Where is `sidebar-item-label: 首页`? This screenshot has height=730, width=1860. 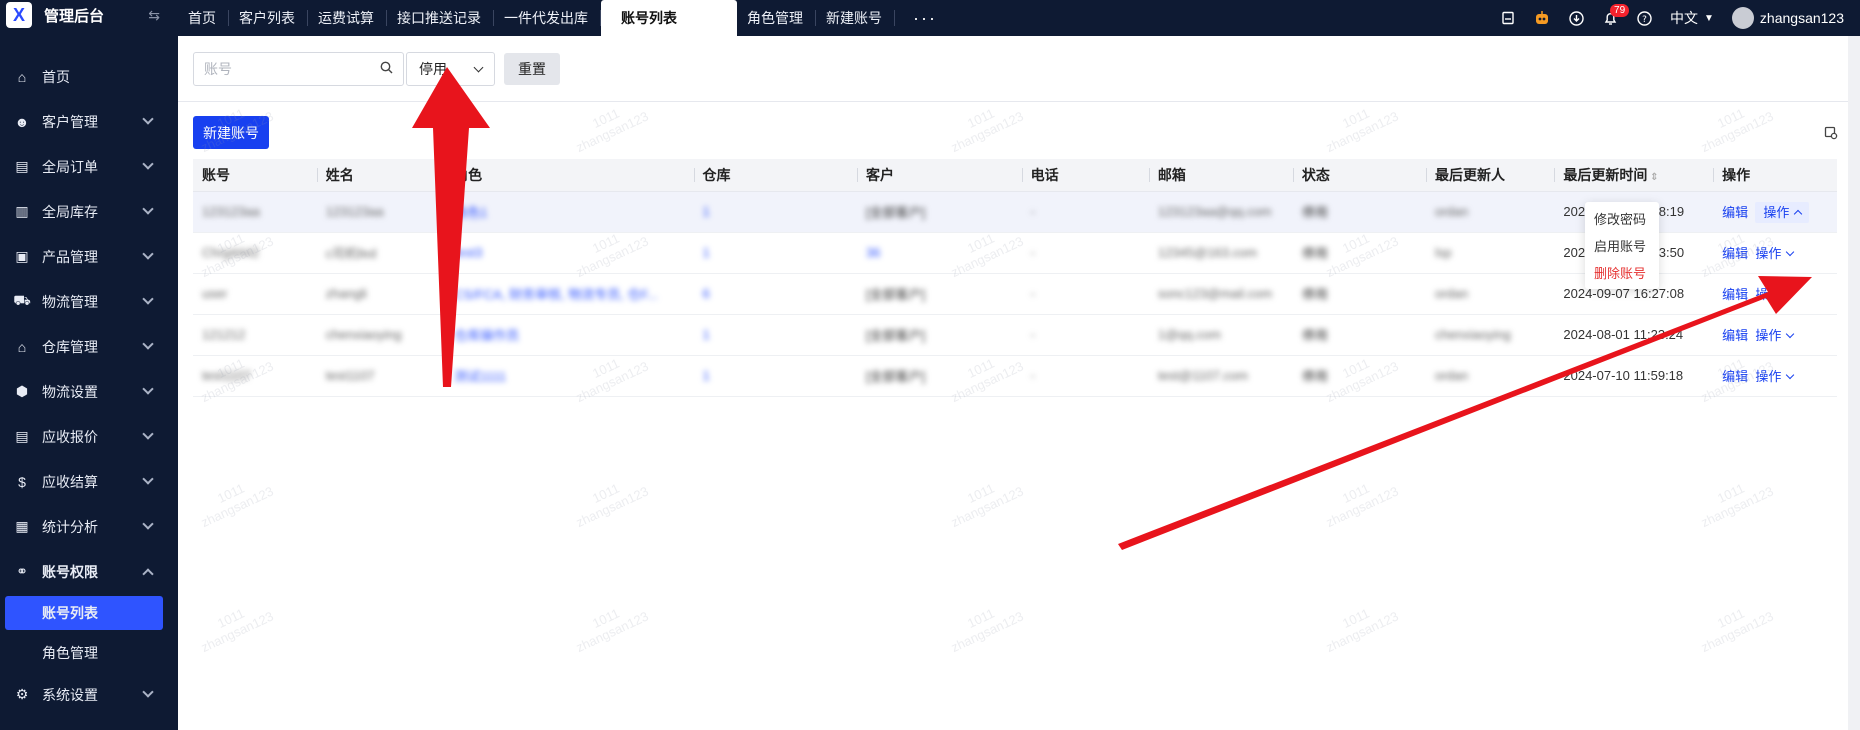
sidebar-item-label: 首页 is located at coordinates (56, 76).